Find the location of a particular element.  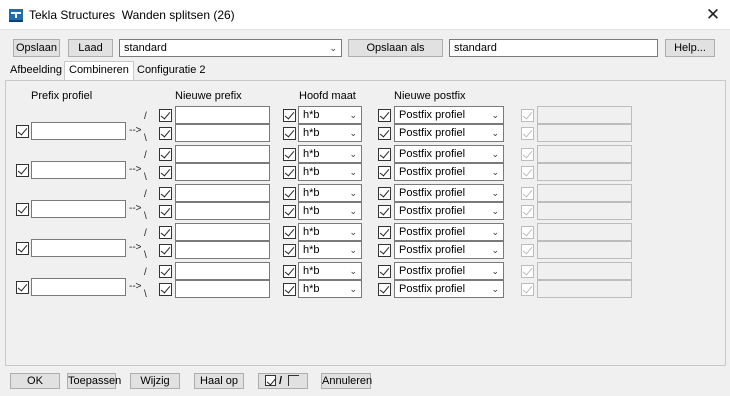

preset-value: standard is located at coordinates (145, 48).